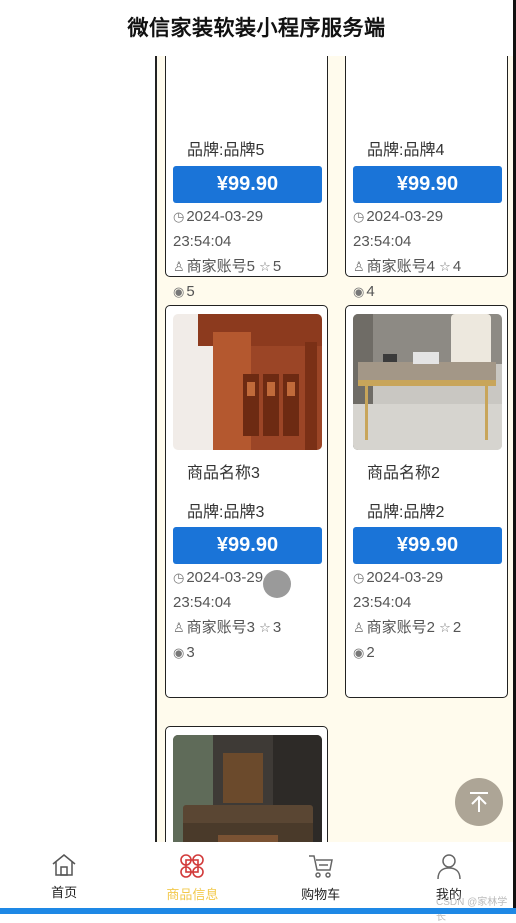  I want to click on app-header: 微信家装软装小程序服务端, so click(256, 28).